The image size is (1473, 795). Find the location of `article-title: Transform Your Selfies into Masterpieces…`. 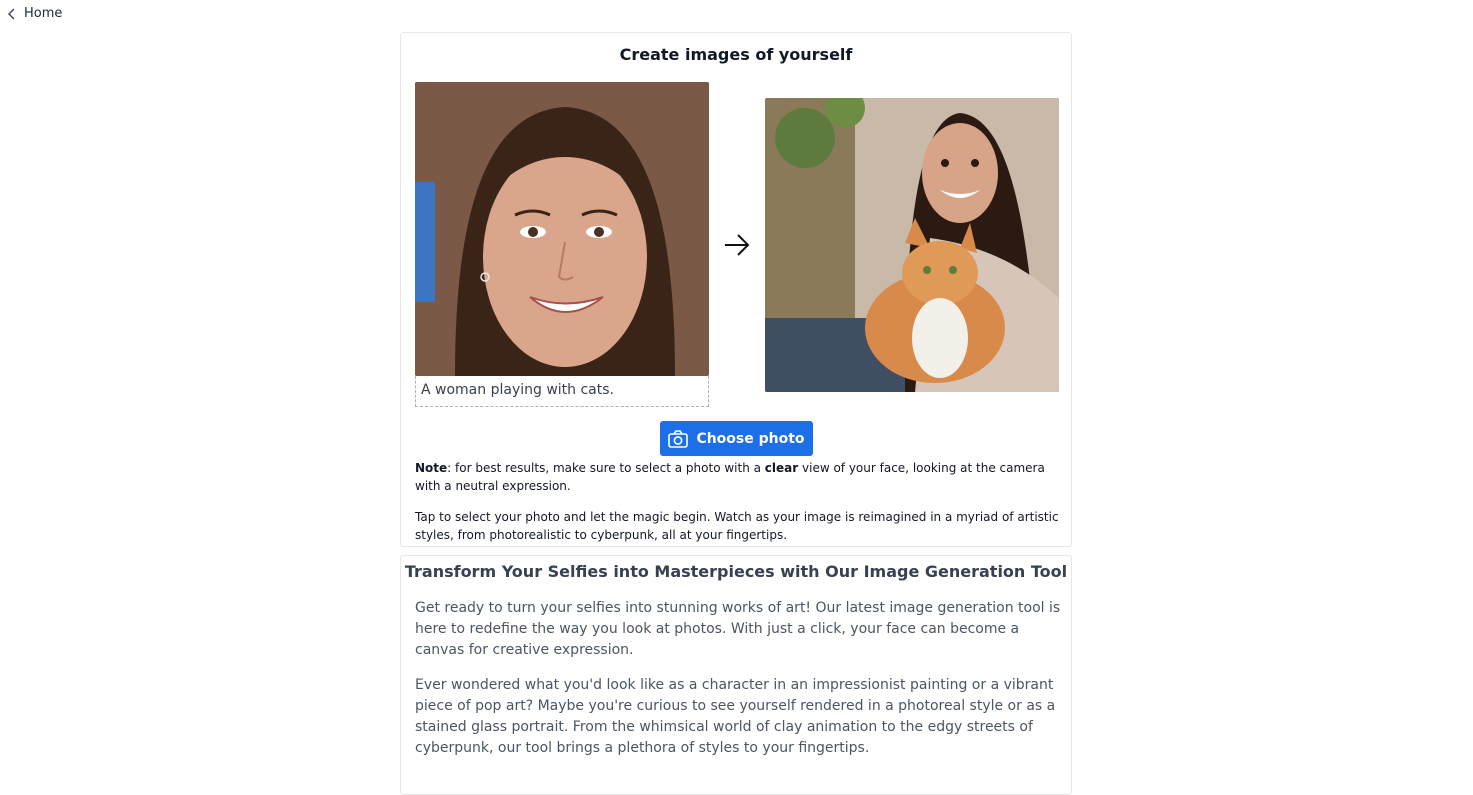

article-title: Transform Your Selfies into Masterpieces… is located at coordinates (736, 571).